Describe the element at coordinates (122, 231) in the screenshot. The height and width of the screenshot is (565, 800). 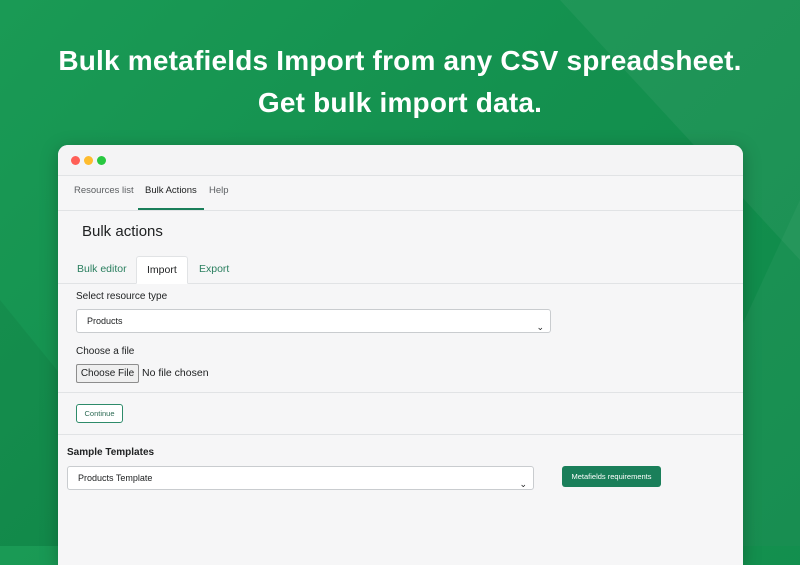
I see `page-title: Bulk actions` at that location.